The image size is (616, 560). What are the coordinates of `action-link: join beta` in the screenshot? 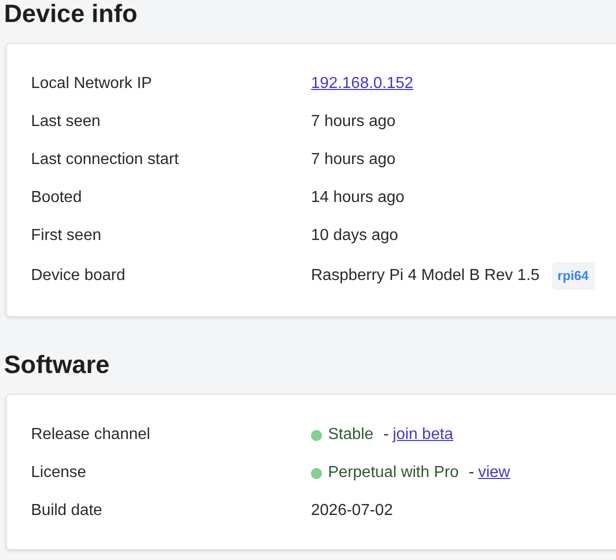 It's located at (423, 435).